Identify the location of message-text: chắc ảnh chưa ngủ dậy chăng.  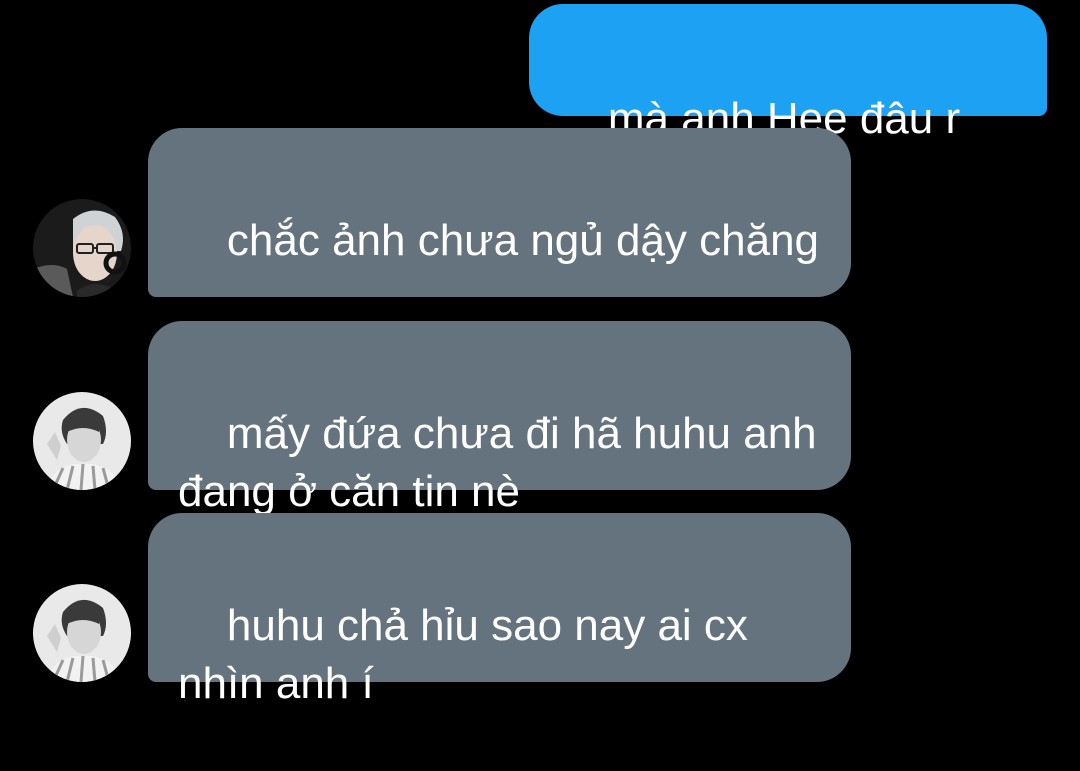
(523, 240).